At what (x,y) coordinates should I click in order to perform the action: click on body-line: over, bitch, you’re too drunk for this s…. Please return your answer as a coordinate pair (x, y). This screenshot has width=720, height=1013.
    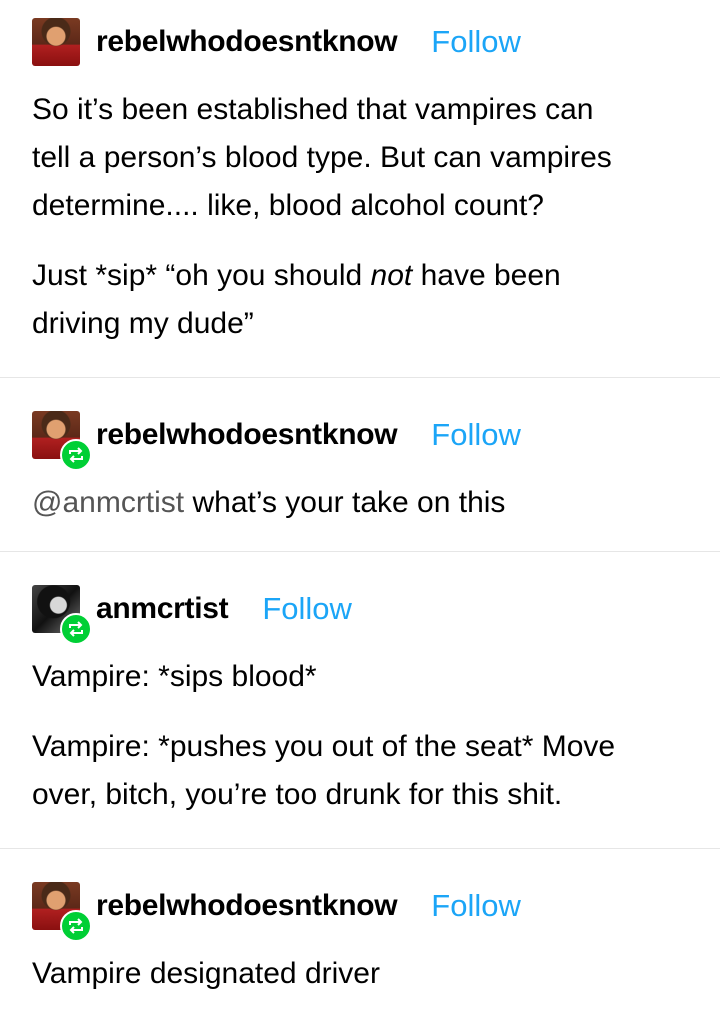
    Looking at the image, I should click on (297, 794).